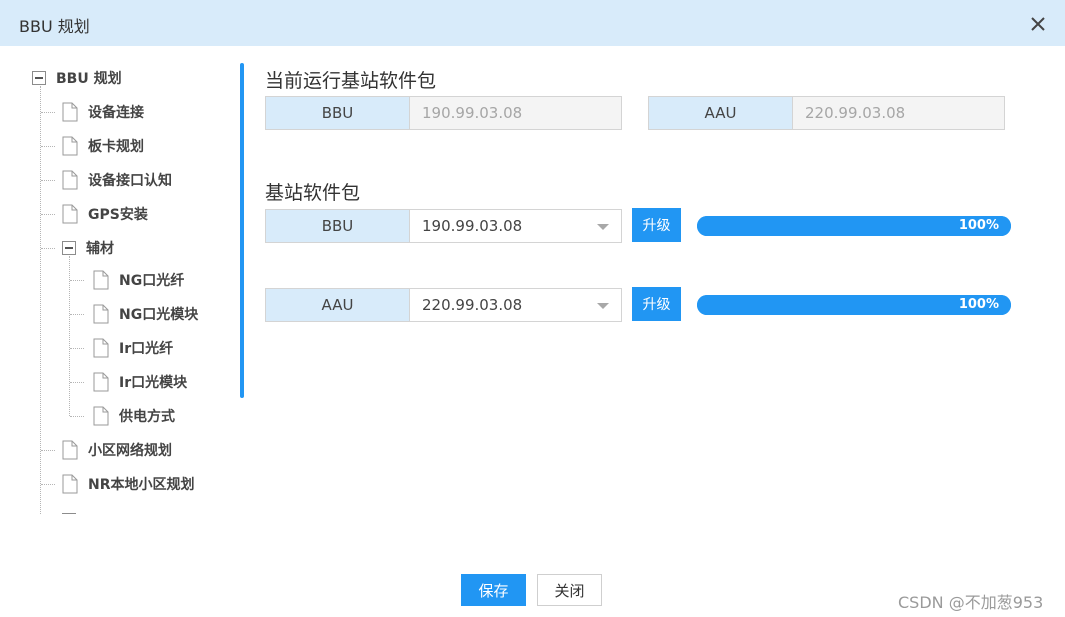  Describe the element at coordinates (145, 314) in the screenshot. I see `tree-item-ng-module: NG口光模块` at that location.